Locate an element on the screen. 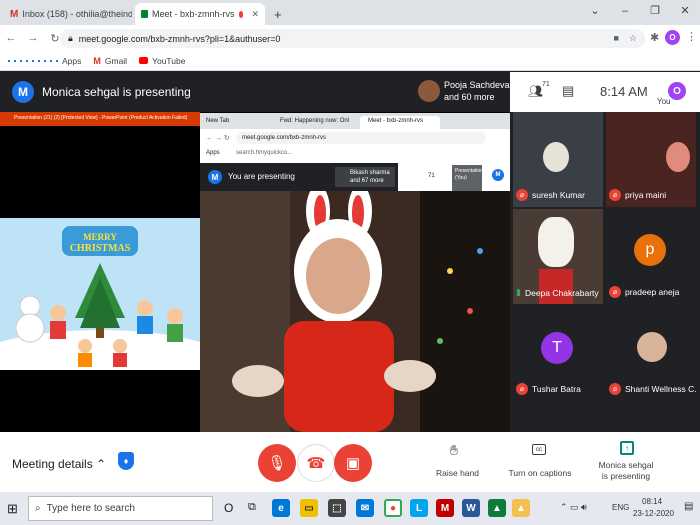 This screenshot has height=525, width=700. maximize-button: ❐ is located at coordinates (655, 12).